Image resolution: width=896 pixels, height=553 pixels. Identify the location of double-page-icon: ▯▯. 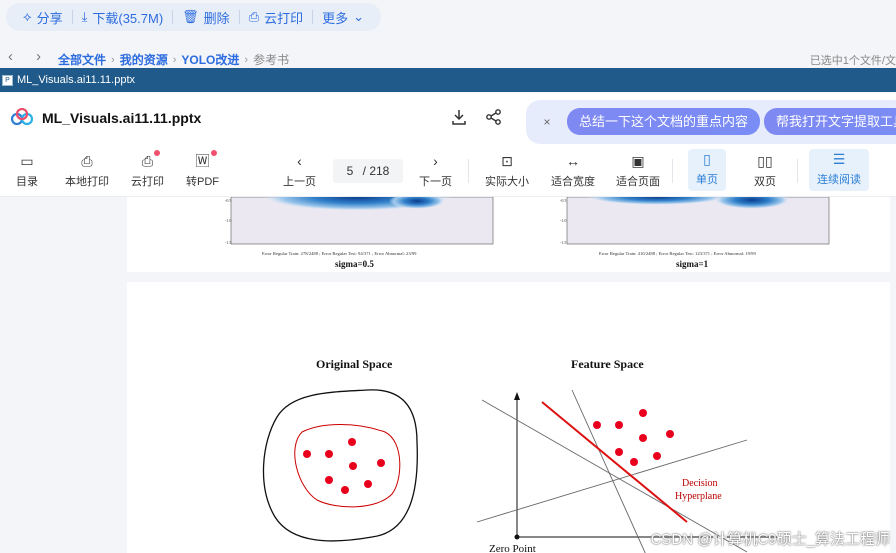
(765, 161).